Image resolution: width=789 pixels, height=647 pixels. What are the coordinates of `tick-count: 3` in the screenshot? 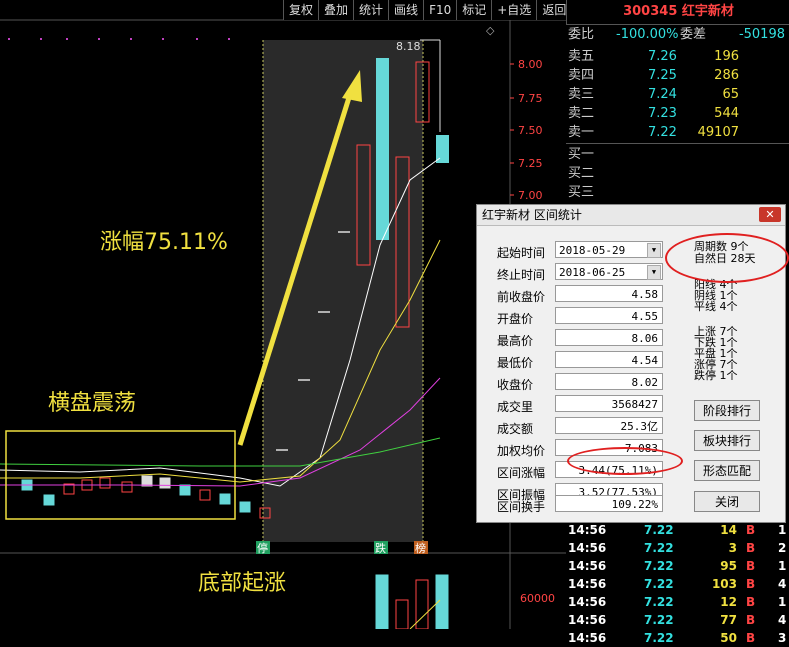 It's located at (782, 638).